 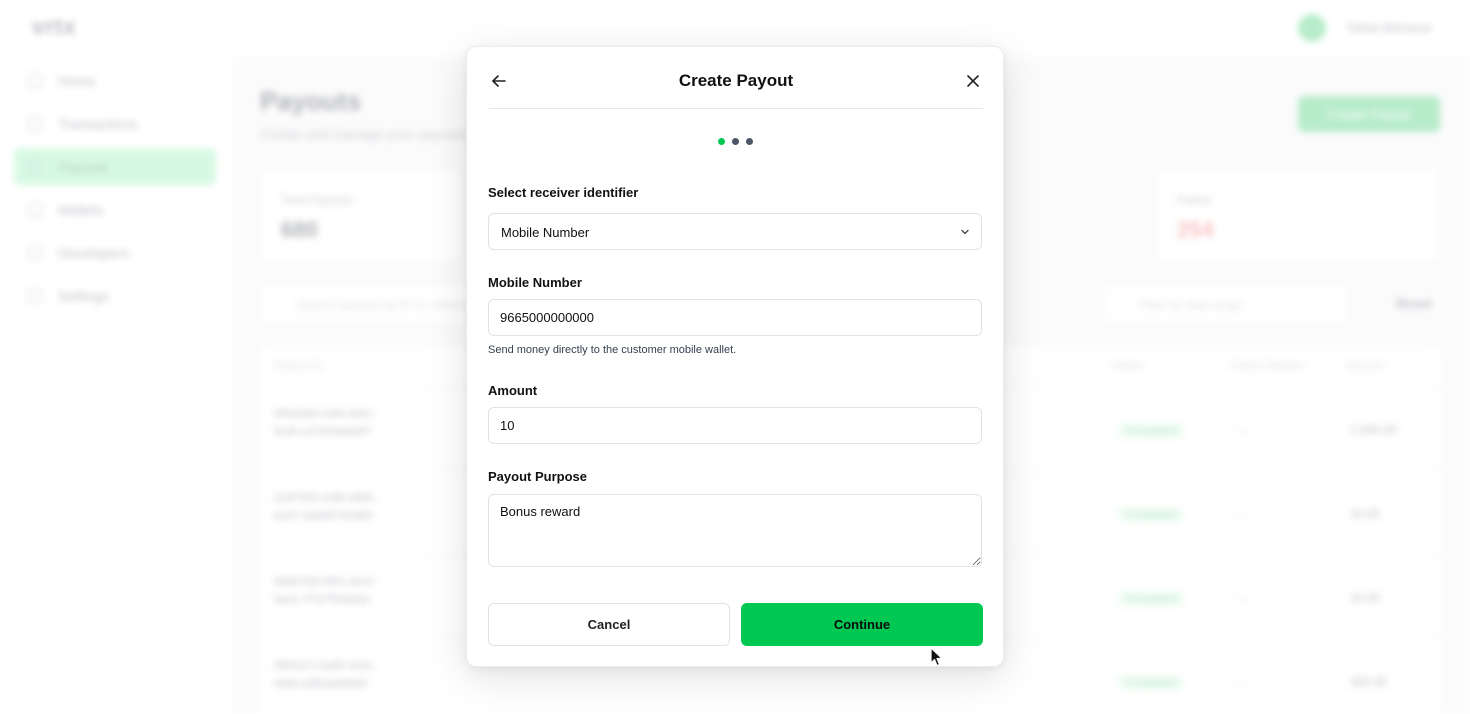 What do you see at coordinates (1193, 200) in the screenshot?
I see `stat-label: Failed` at bounding box center [1193, 200].